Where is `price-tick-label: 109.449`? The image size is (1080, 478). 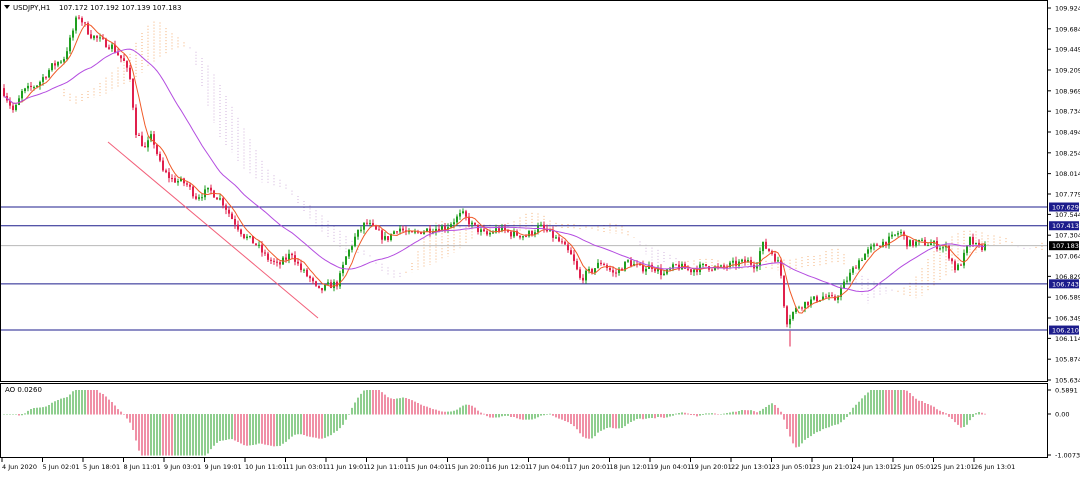 price-tick-label: 109.449 is located at coordinates (1067, 50).